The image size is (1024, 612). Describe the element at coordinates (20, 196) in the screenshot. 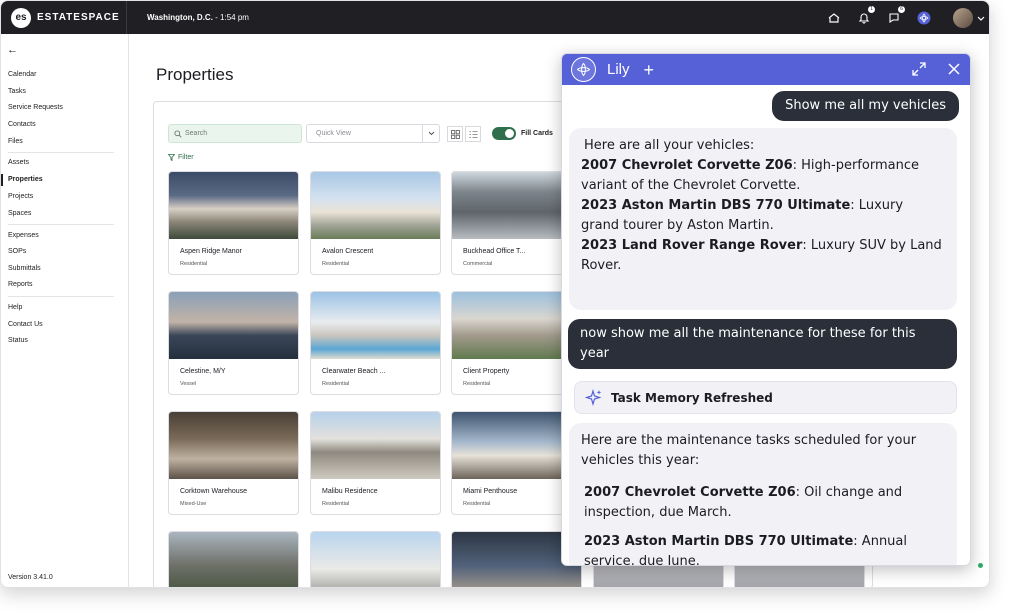

I see `sidebar-item-projects: Projects` at that location.